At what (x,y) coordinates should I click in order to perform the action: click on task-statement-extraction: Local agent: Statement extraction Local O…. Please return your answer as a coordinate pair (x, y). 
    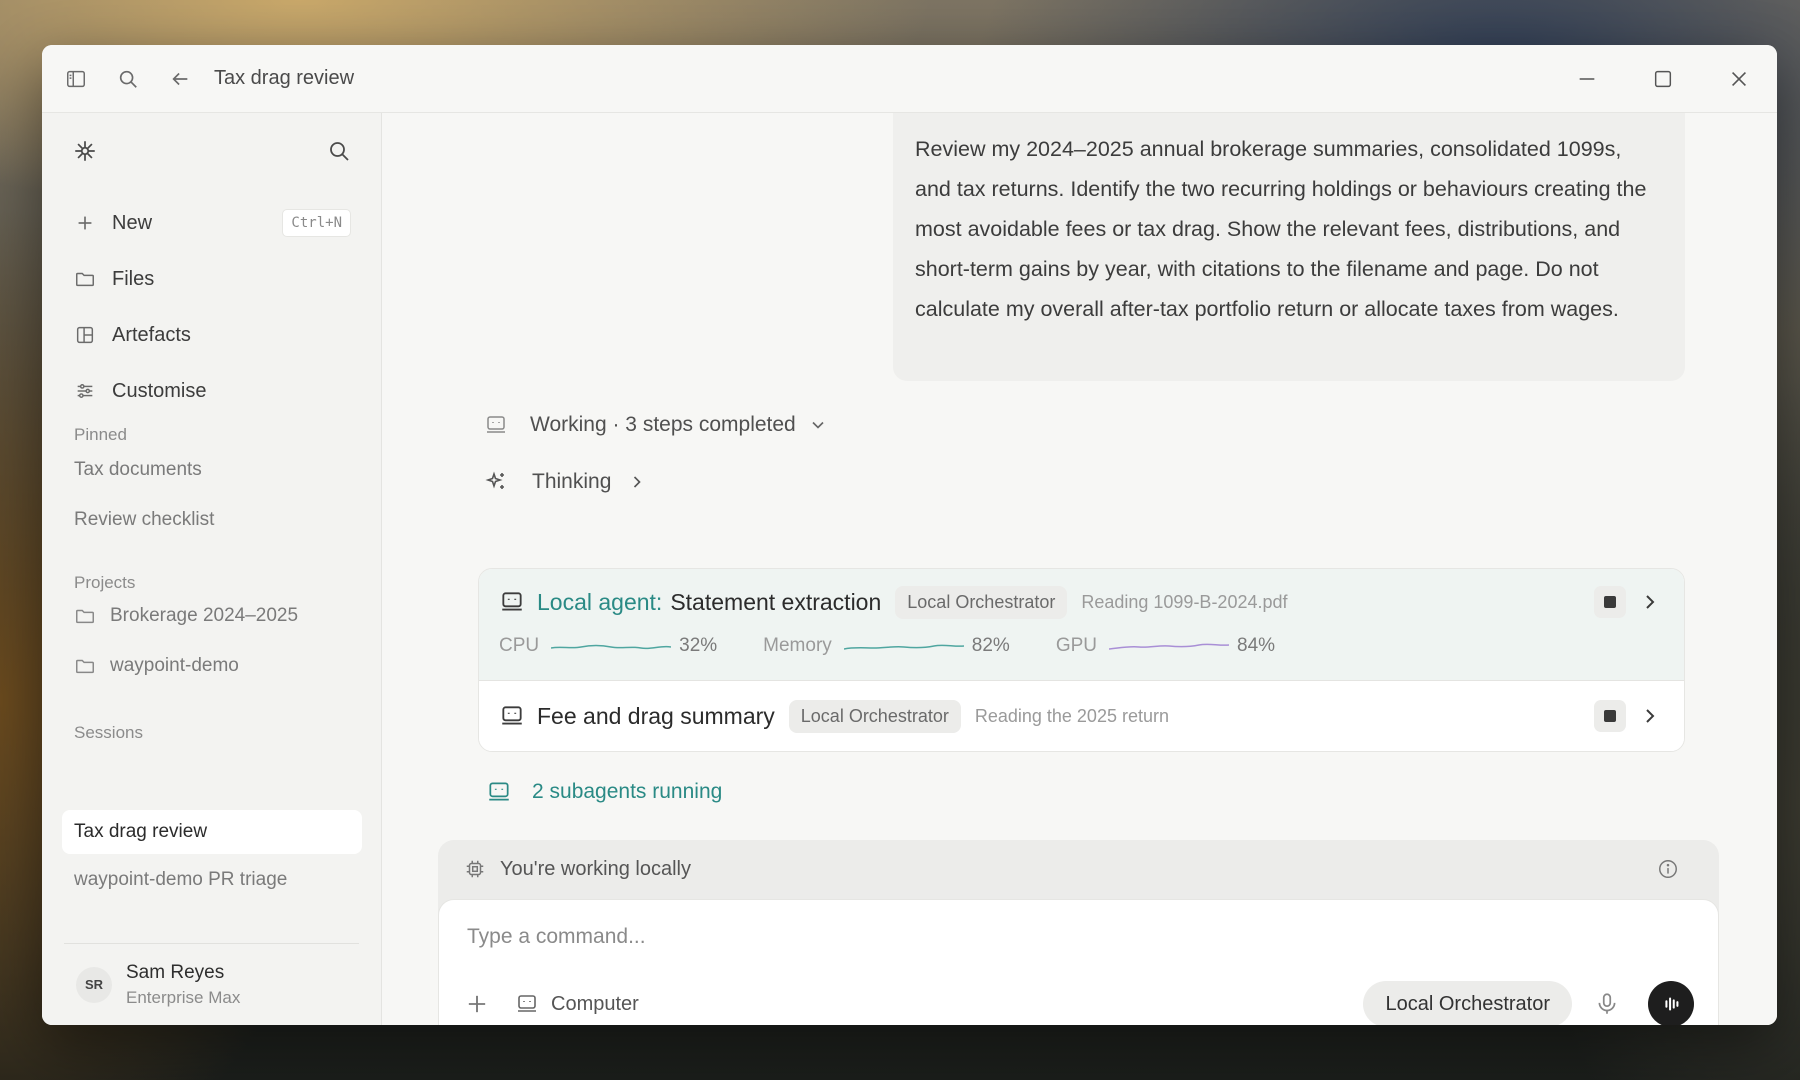
    Looking at the image, I should click on (1081, 625).